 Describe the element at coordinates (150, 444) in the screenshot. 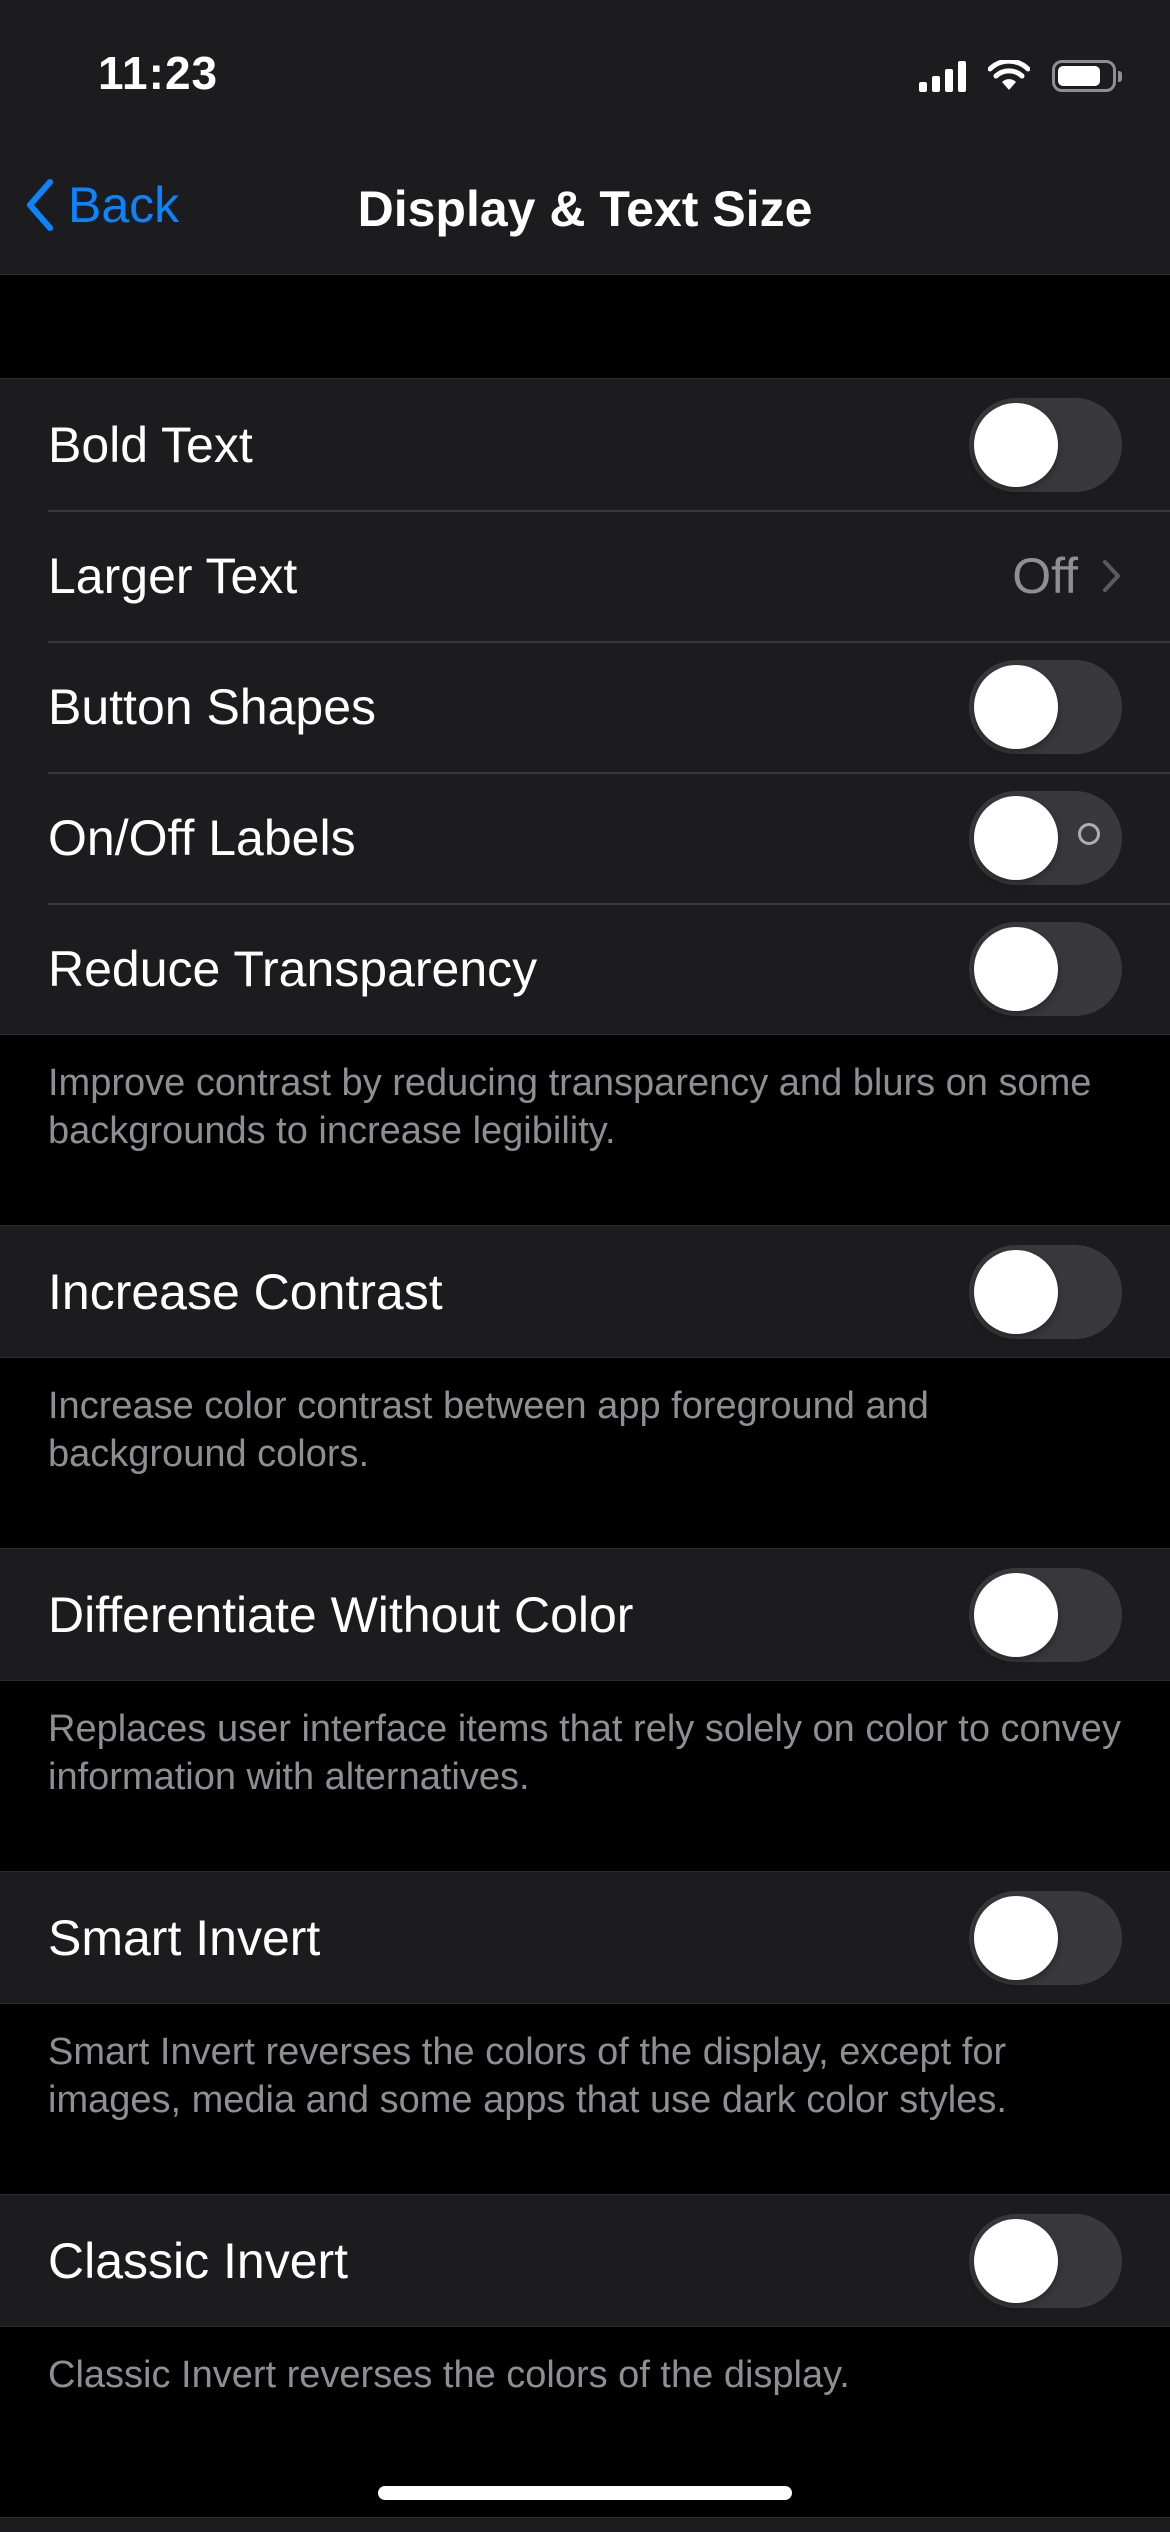

I see `row-label: Bold Text` at that location.